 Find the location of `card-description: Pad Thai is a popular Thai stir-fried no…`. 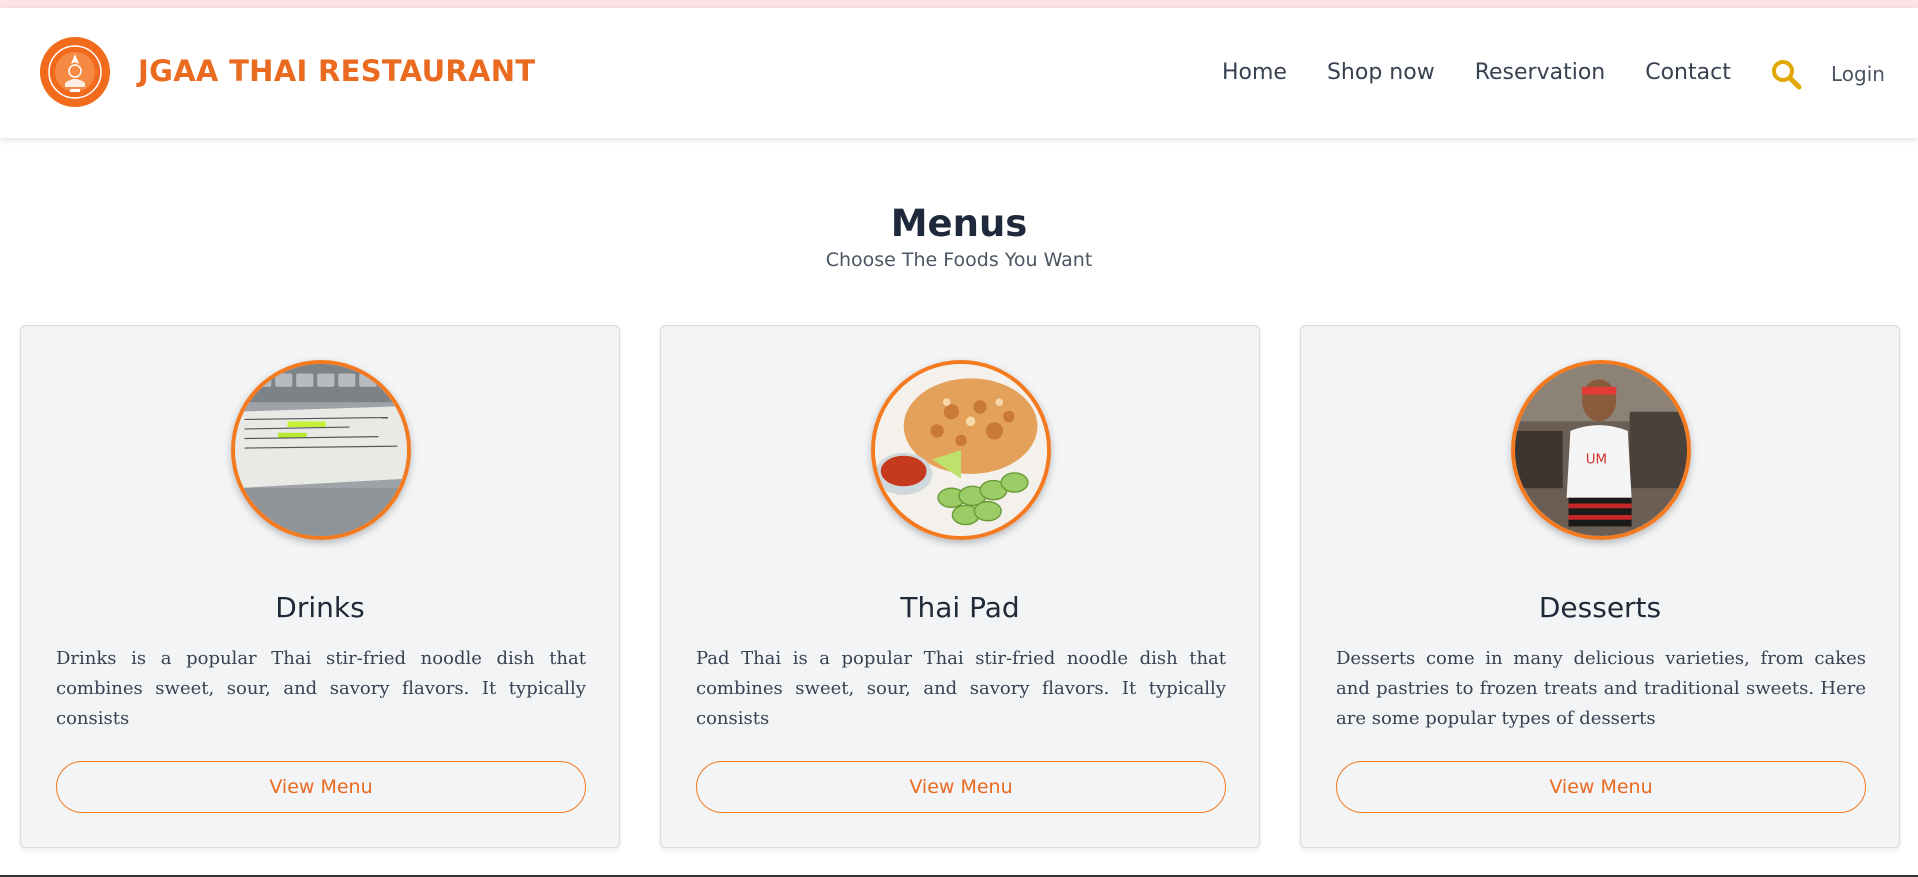

card-description: Pad Thai is a popular Thai stir-fried no… is located at coordinates (961, 688).